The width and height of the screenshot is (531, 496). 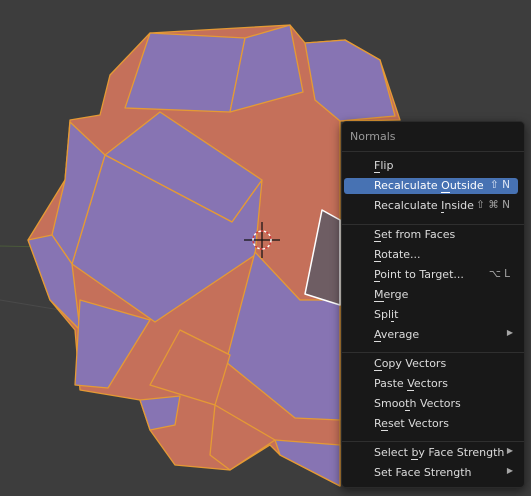 I want to click on menu-item-label: Average, so click(x=397, y=335).